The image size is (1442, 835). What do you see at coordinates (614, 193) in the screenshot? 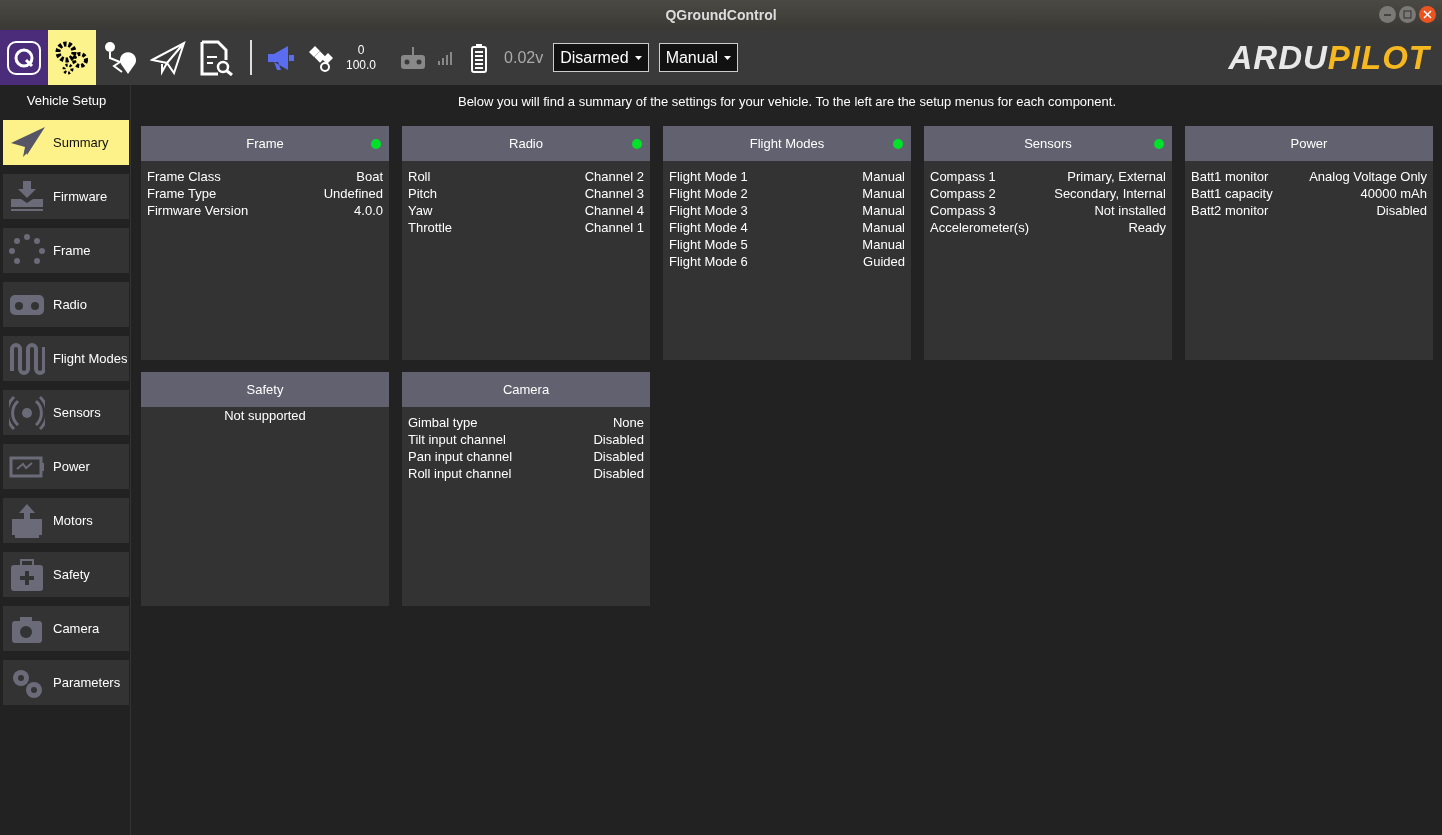
I see `setting-value: Channel 3` at bounding box center [614, 193].